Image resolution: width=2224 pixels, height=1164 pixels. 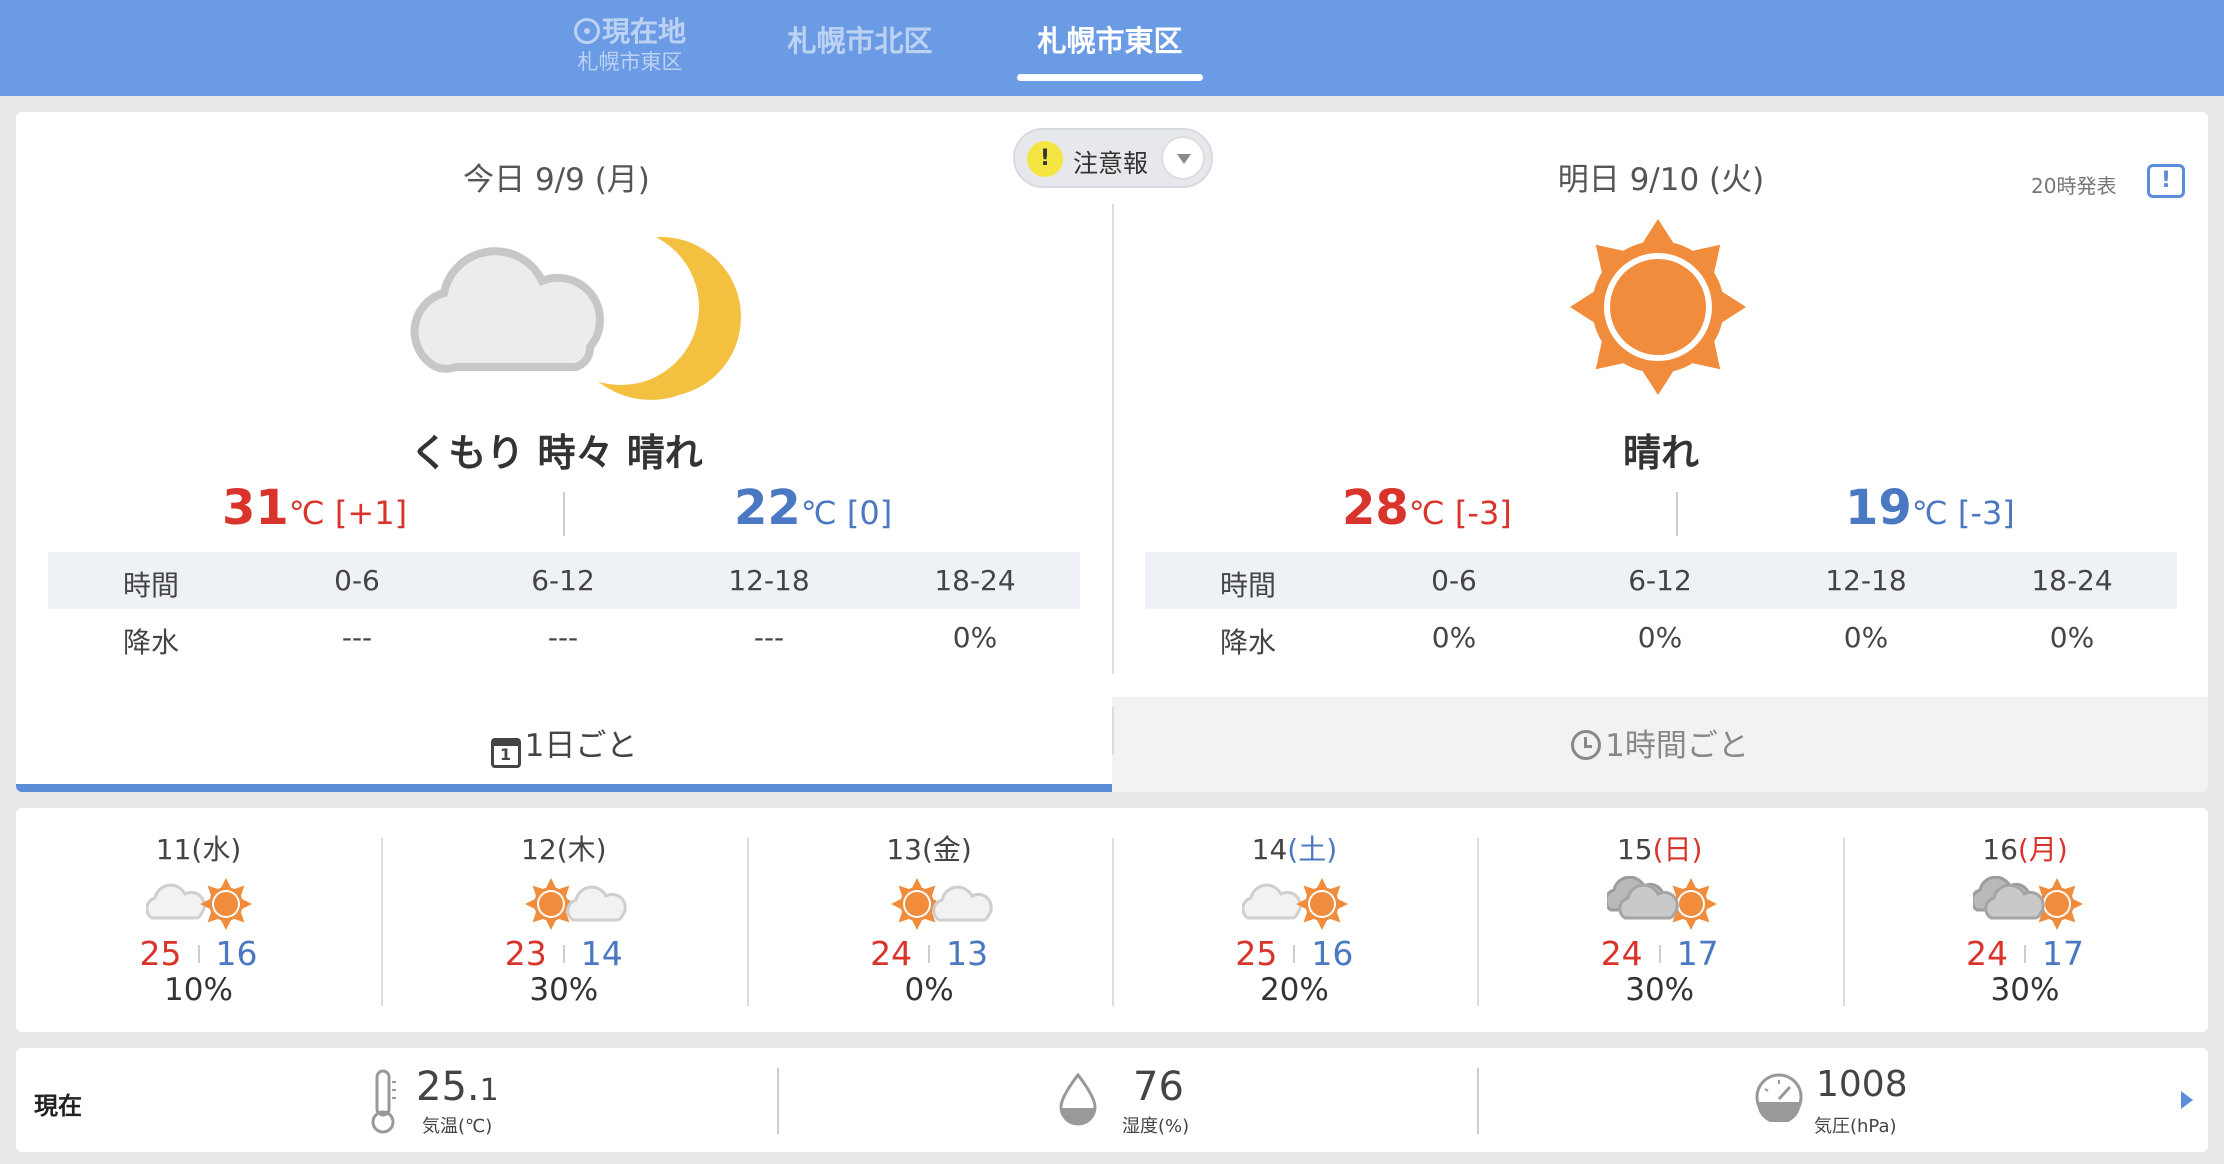 What do you see at coordinates (1658, 307) in the screenshot?
I see `sun-icon` at bounding box center [1658, 307].